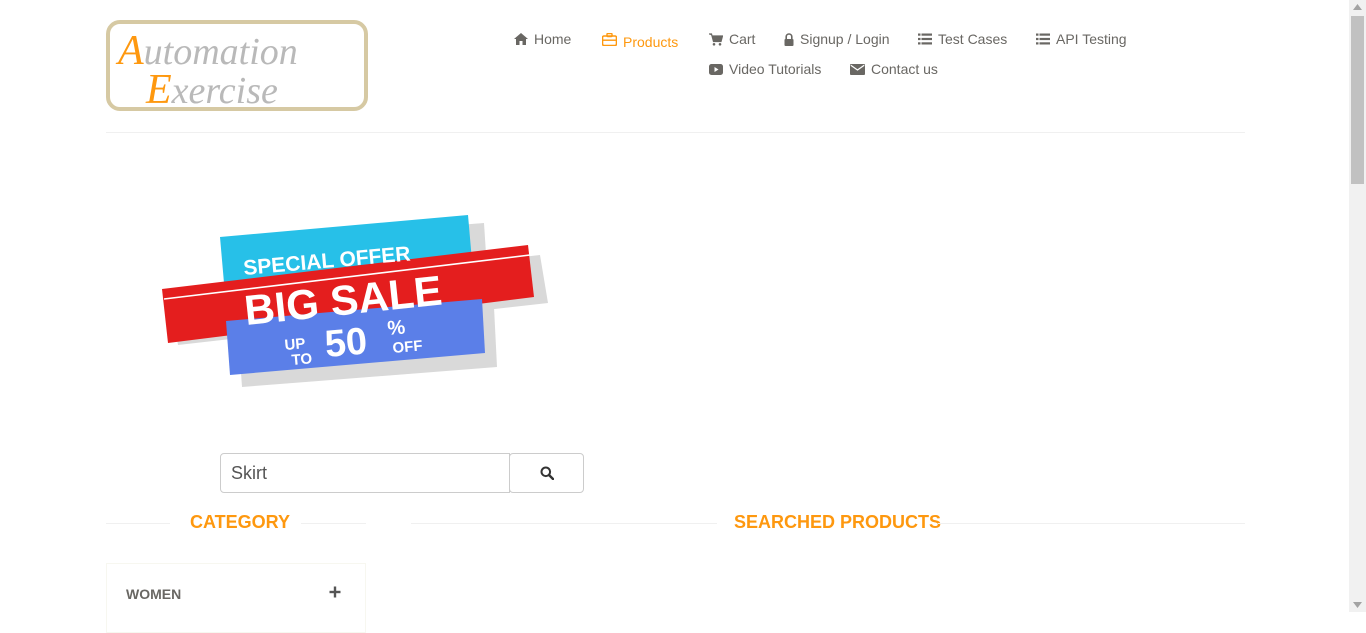  What do you see at coordinates (206, 51) in the screenshot?
I see `logo-line-1: Automation` at bounding box center [206, 51].